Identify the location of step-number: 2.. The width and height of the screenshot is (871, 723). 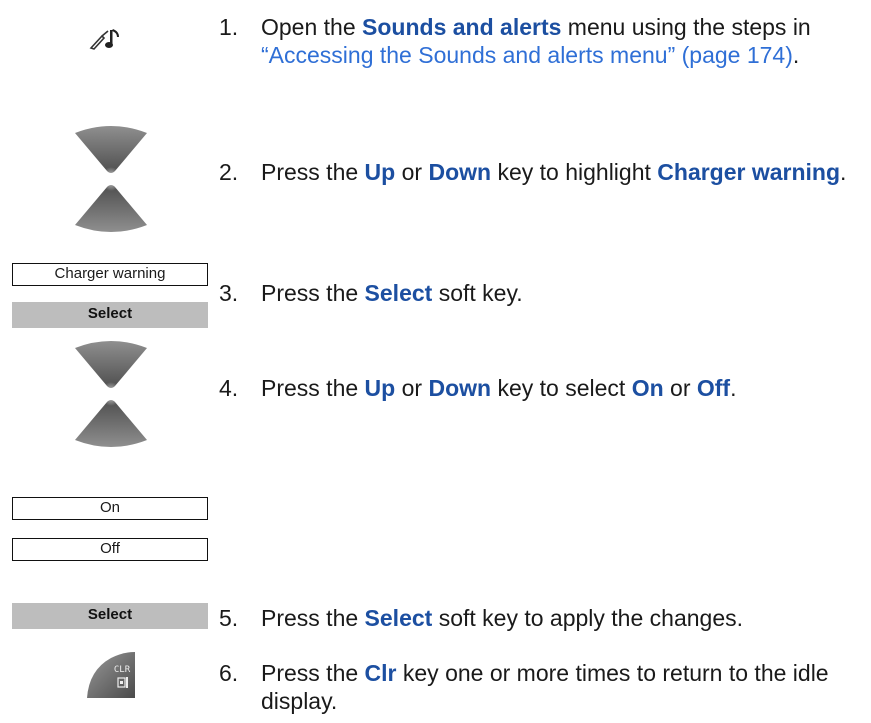
(229, 172).